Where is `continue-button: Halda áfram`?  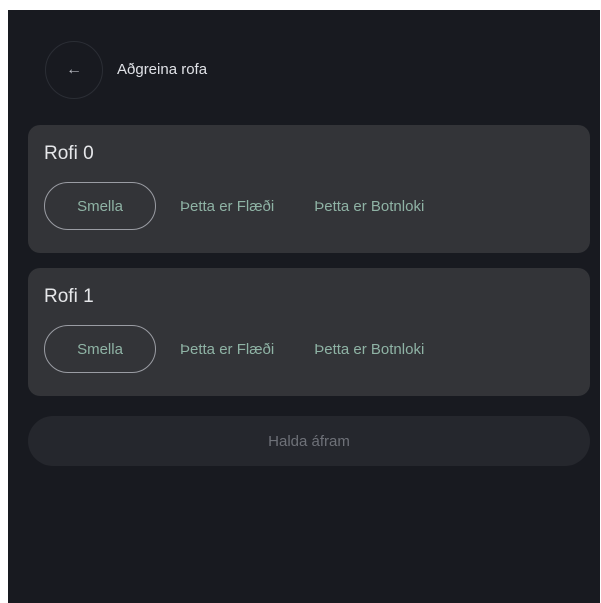
continue-button: Halda áfram is located at coordinates (309, 441).